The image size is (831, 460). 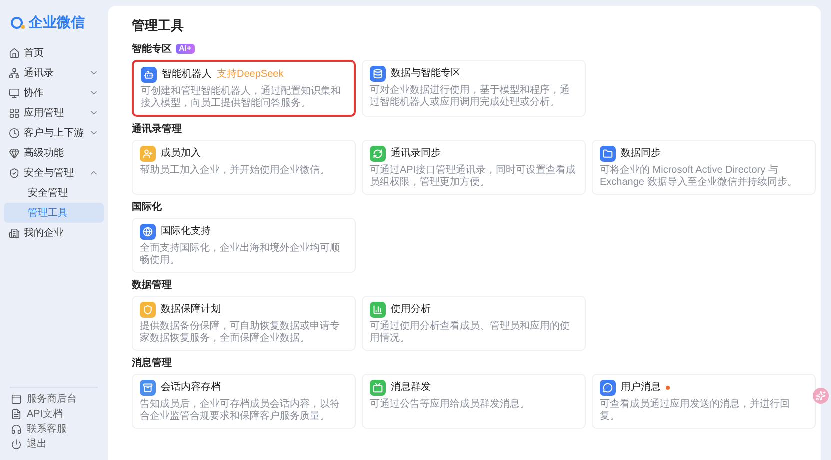 I want to click on sidebar-item: 客户与上下游, so click(x=54, y=133).